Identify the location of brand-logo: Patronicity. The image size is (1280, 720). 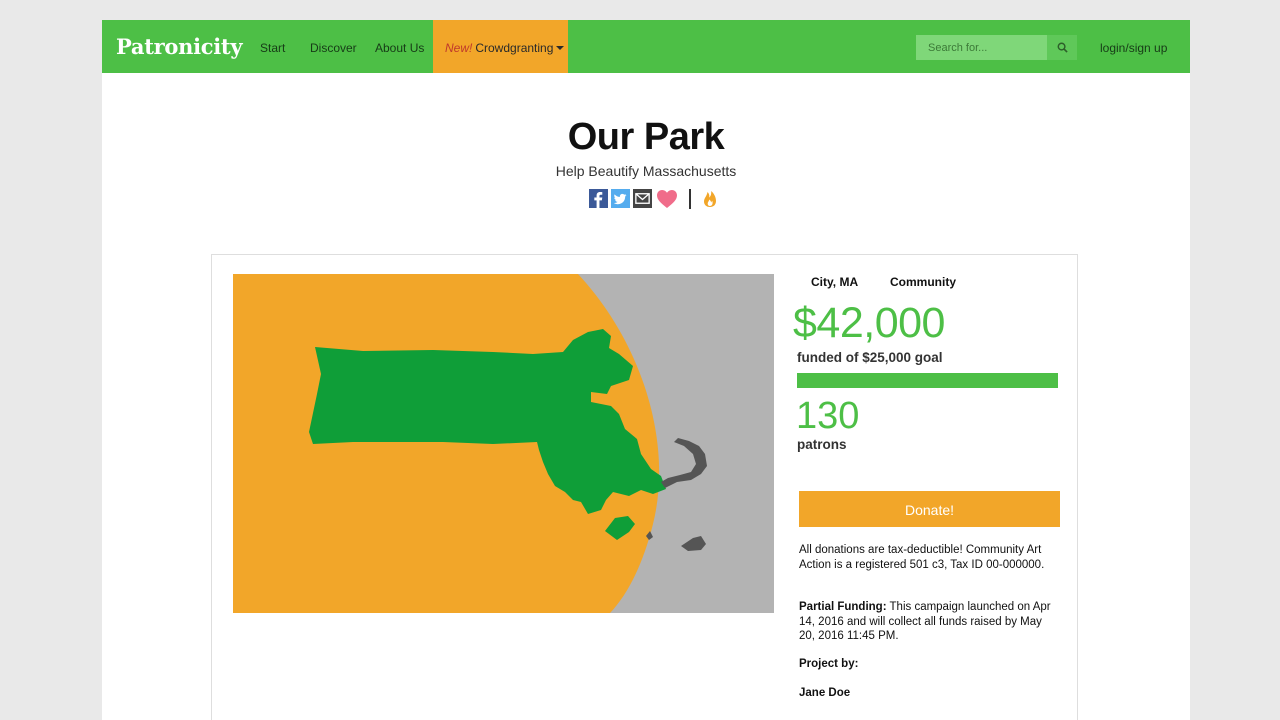
(179, 46).